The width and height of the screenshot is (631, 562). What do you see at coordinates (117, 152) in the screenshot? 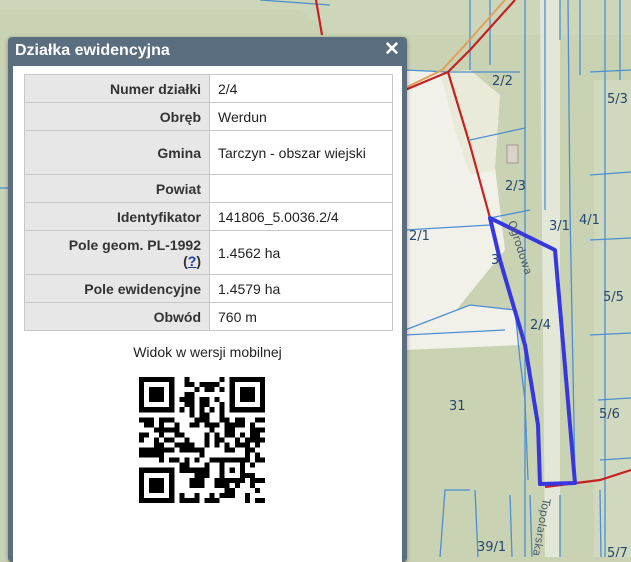
I see `row-label-gmina: Gmina` at bounding box center [117, 152].